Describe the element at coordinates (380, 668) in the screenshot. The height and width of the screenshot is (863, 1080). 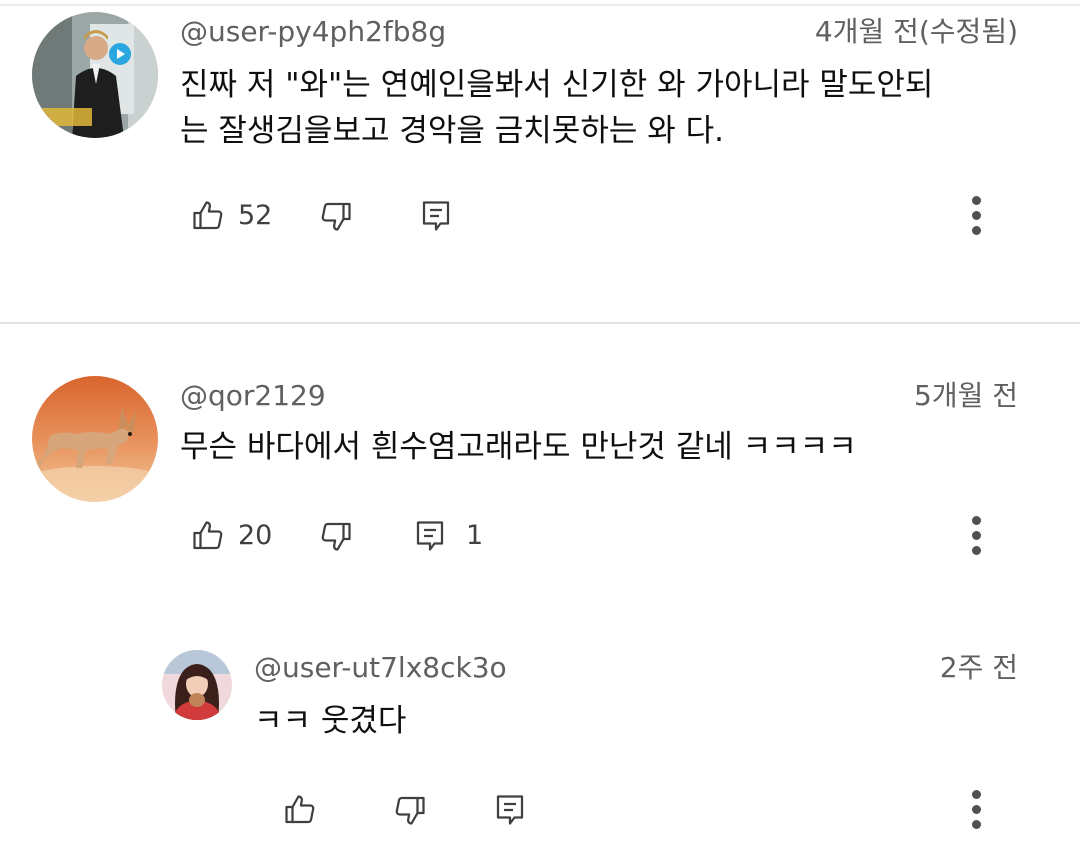
I see `reply-author: @user-ut7lx8ck3o` at that location.